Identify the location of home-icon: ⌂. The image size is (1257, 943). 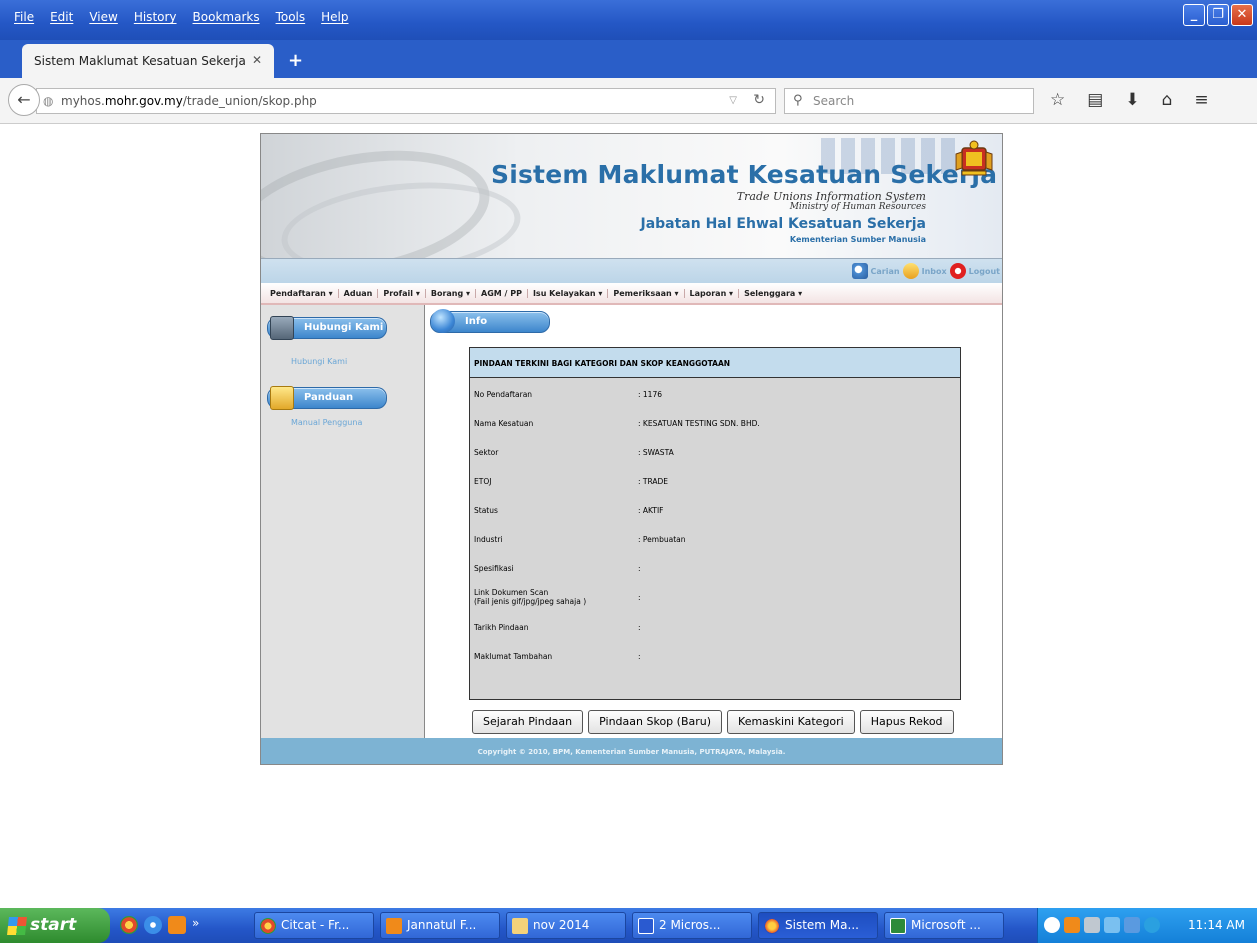
(1167, 100).